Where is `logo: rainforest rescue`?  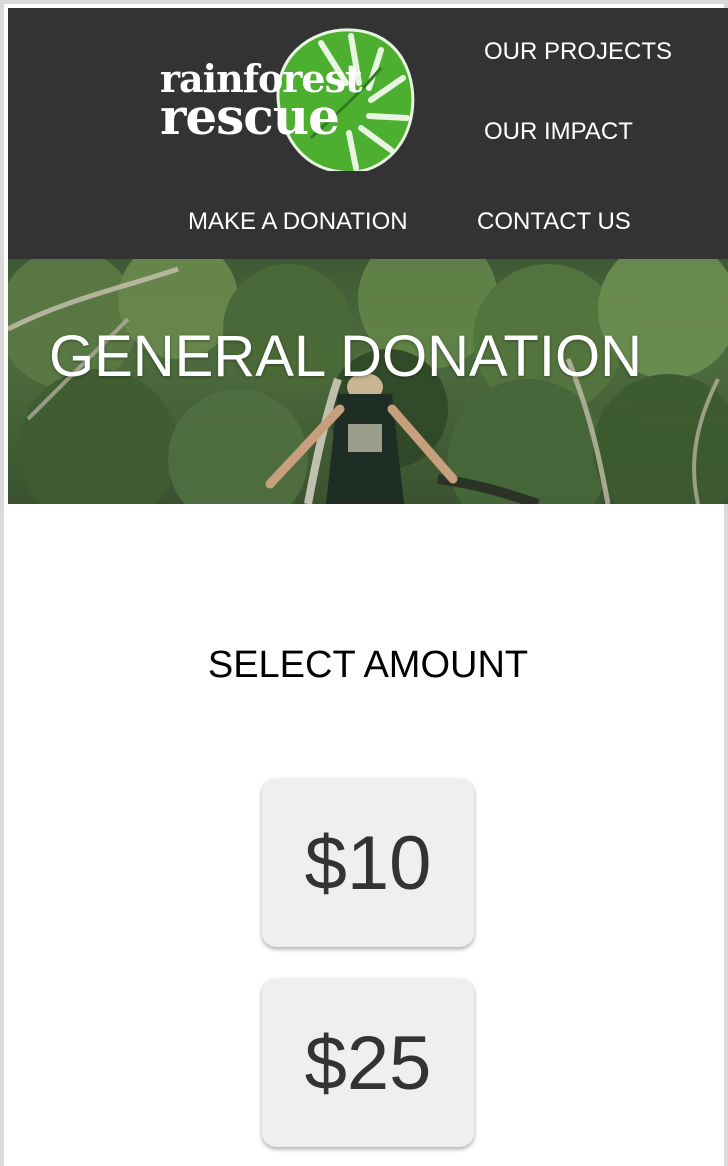 logo: rainforest rescue is located at coordinates (286, 98).